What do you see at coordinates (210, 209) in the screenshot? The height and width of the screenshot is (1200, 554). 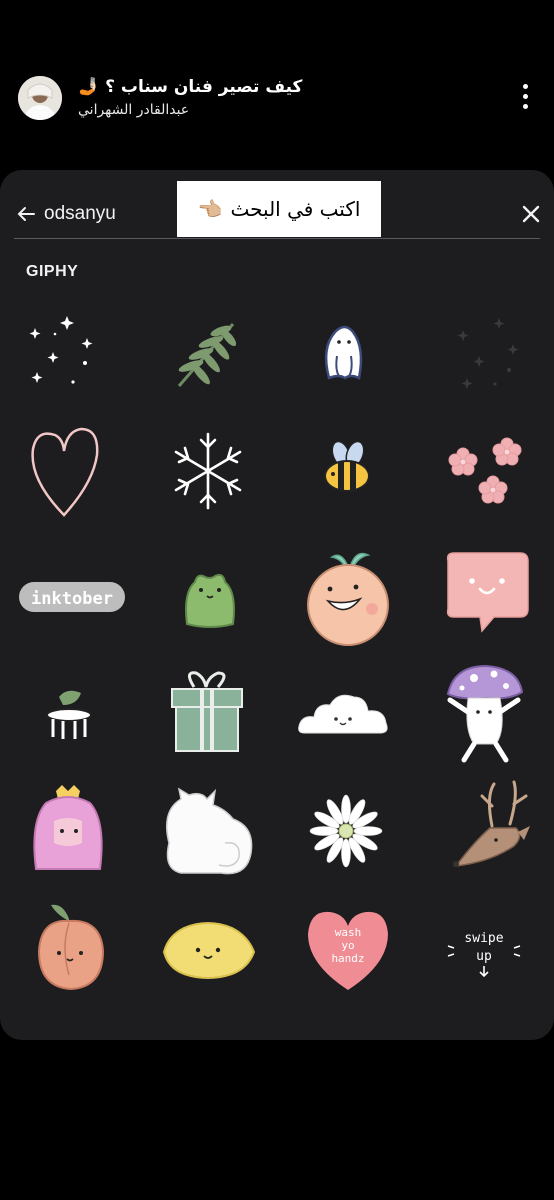 I see `pointing-hand-icon: 👈🏼` at bounding box center [210, 209].